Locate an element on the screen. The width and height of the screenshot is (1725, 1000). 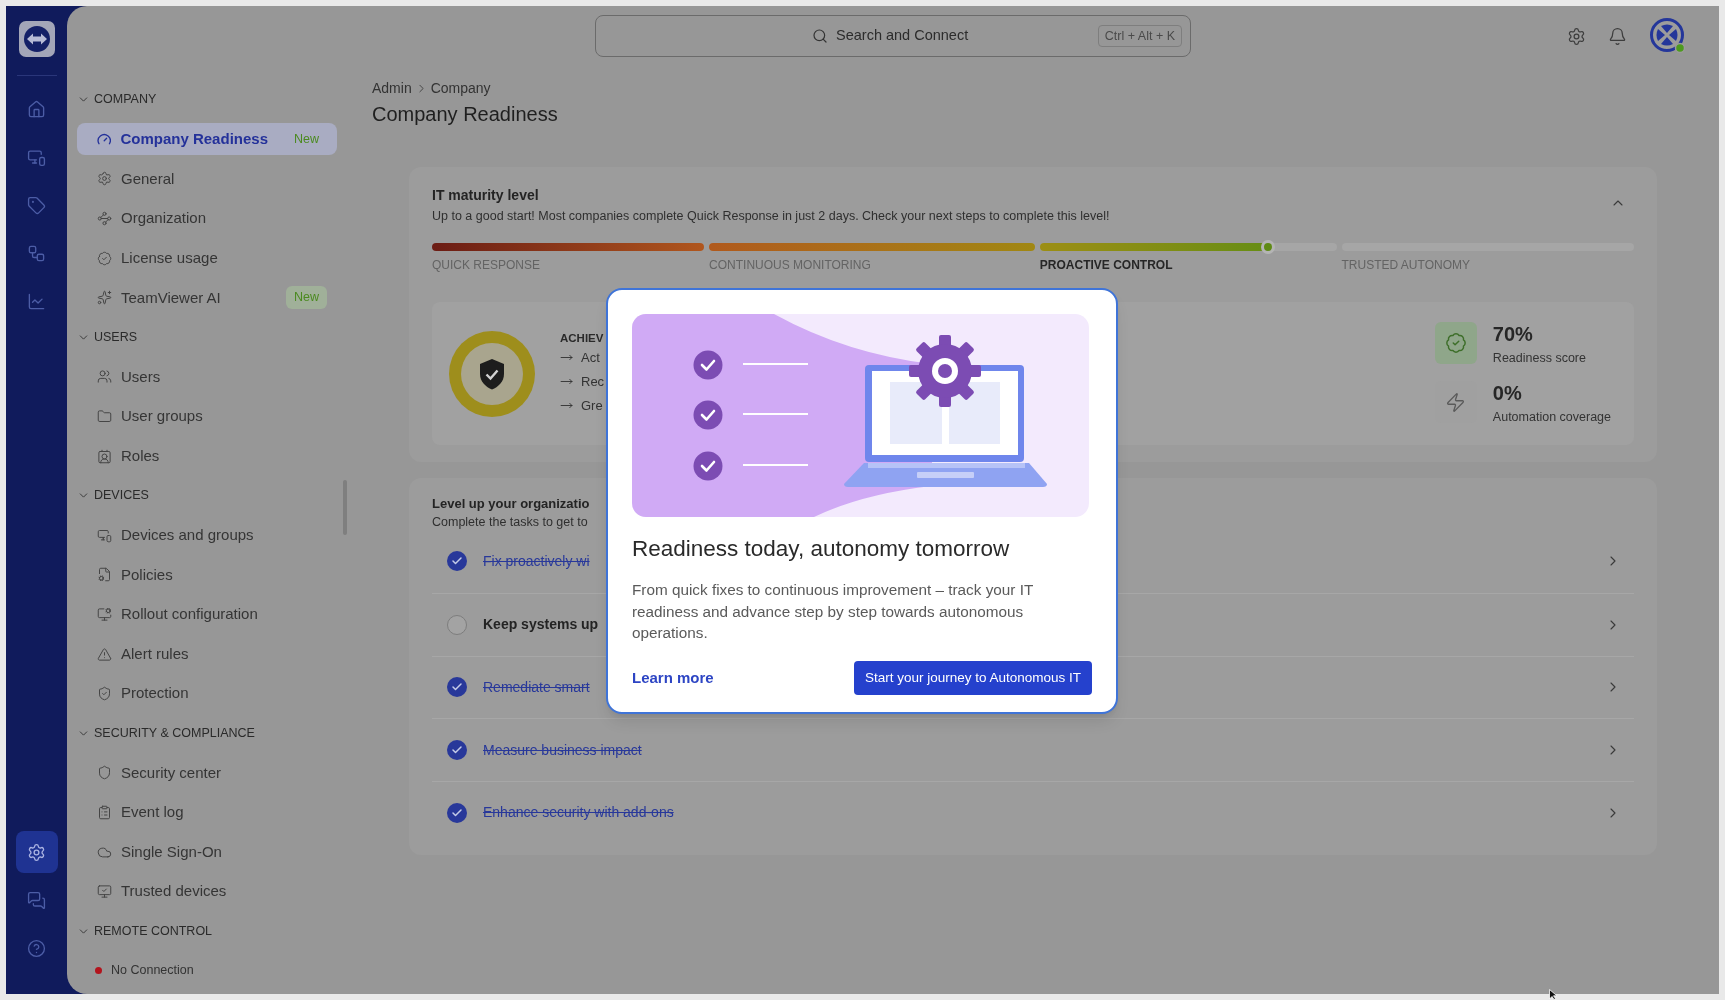
sidebar-item: Policies is located at coordinates (207, 574).